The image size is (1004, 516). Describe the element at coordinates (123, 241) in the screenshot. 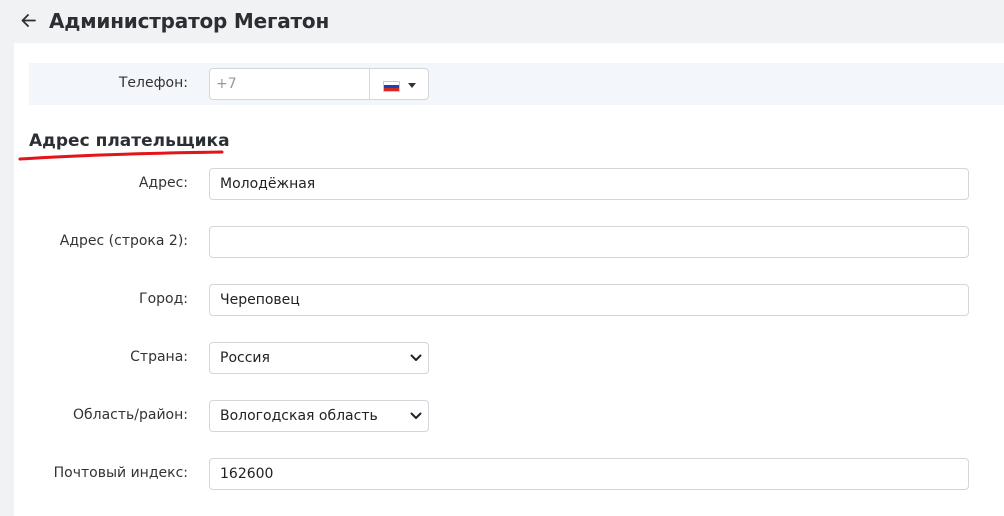

I see `address2-label: Адрес (строка 2):` at that location.